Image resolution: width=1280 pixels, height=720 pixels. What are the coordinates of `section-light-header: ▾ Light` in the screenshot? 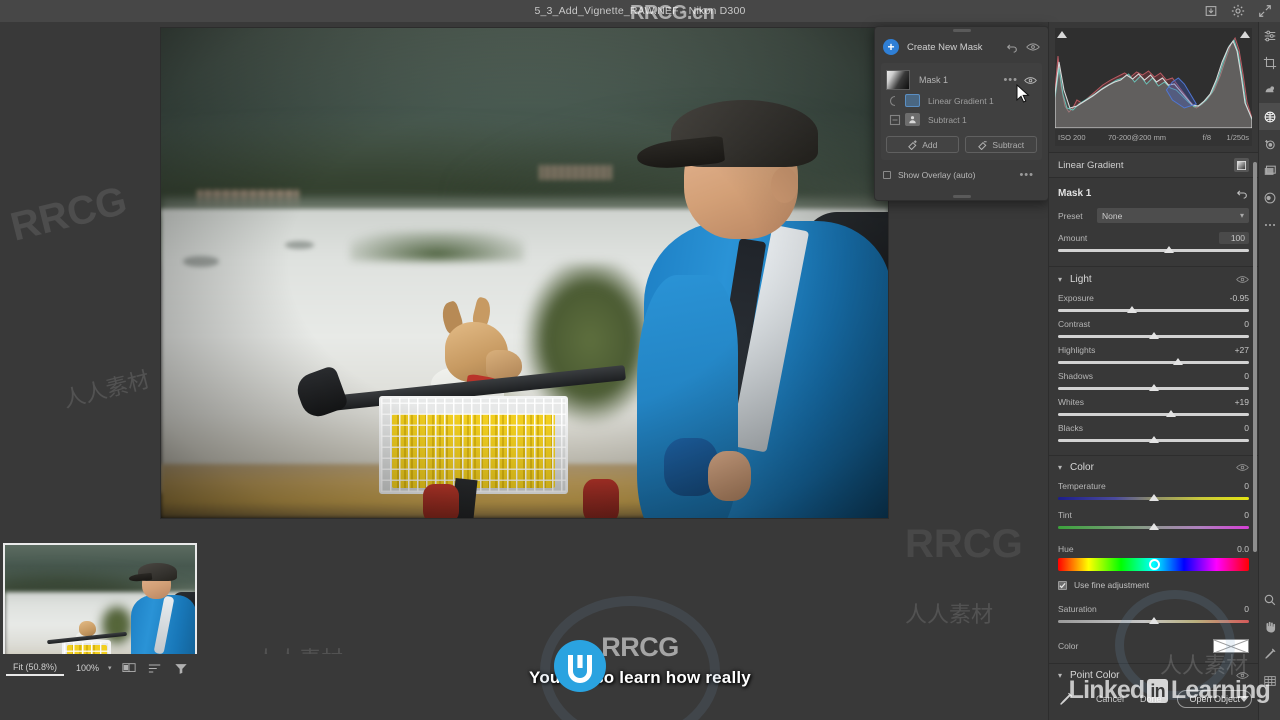 It's located at (1153, 279).